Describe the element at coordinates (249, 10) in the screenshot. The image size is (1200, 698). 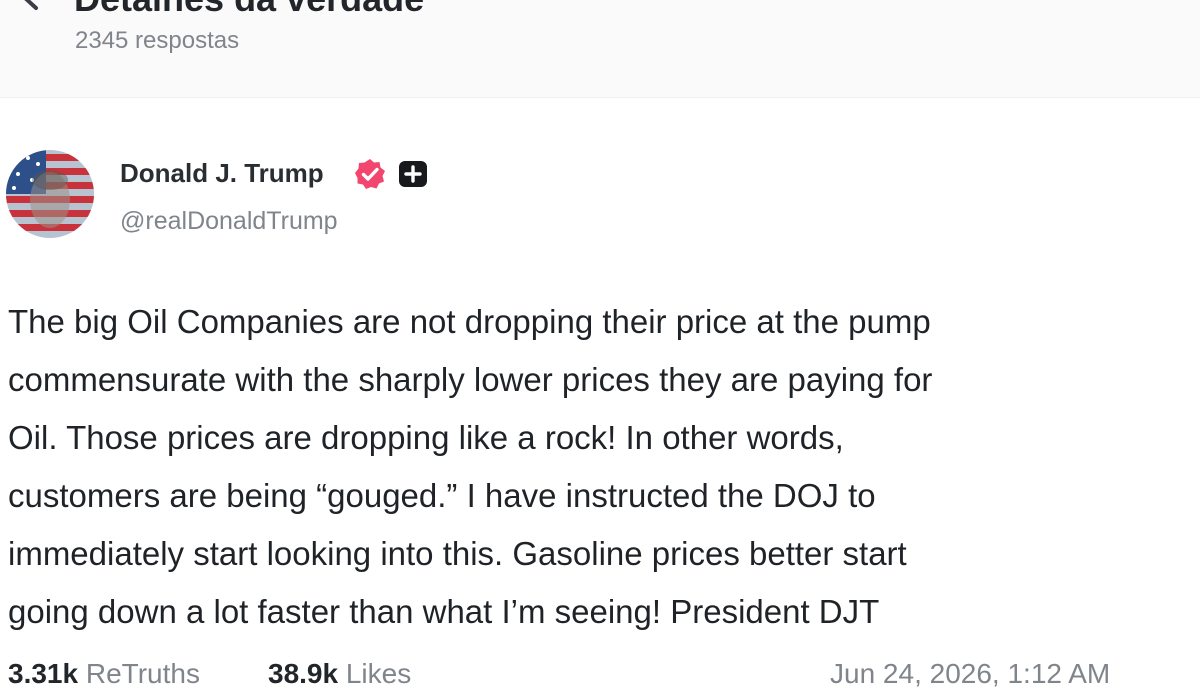
I see `page-title: Detalhes da verdade` at that location.